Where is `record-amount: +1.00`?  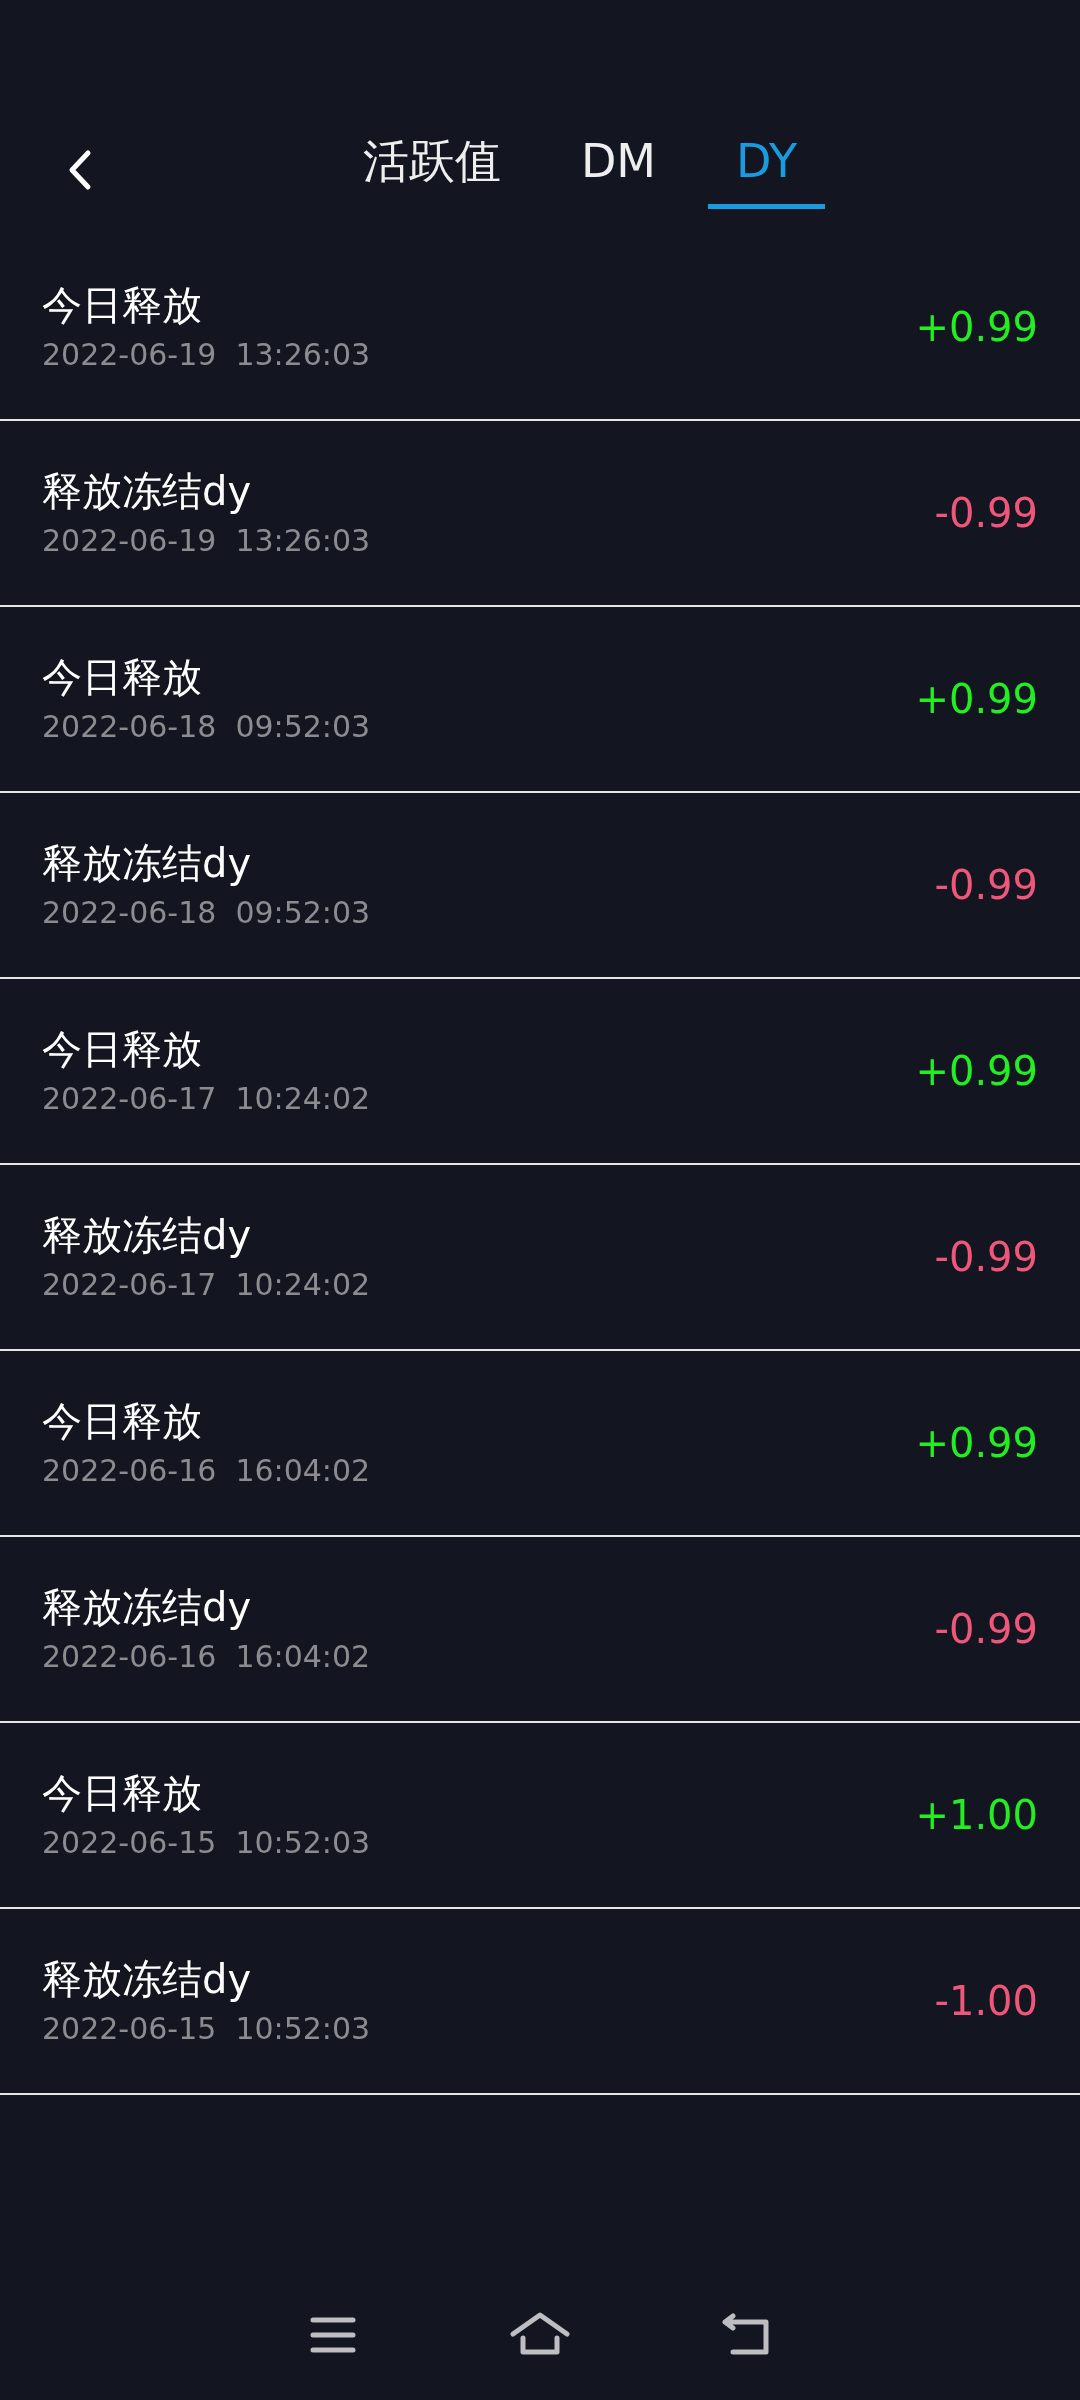
record-amount: +1.00 is located at coordinates (976, 1815).